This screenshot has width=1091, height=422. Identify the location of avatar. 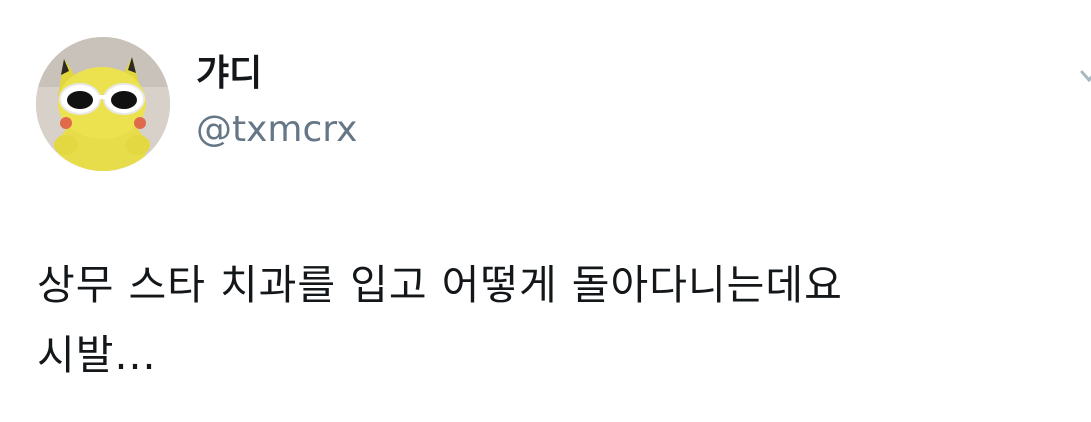
(103, 104).